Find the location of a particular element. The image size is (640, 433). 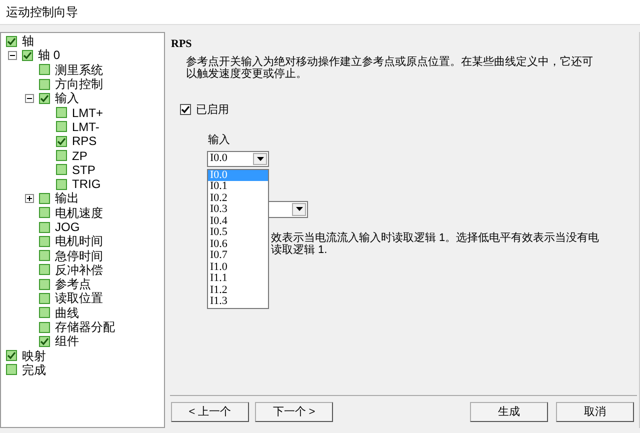

tree-item: 存储器分配 is located at coordinates (85, 327).